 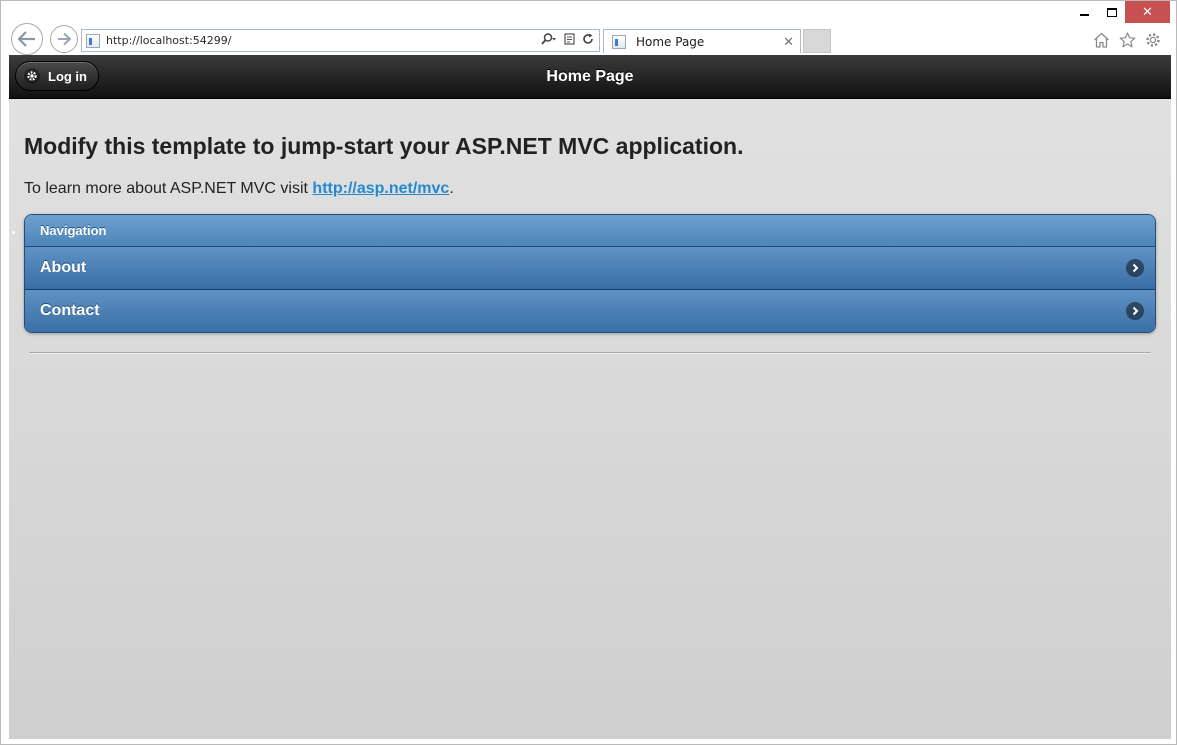 What do you see at coordinates (1084, 12) in the screenshot?
I see `minimize-button` at bounding box center [1084, 12].